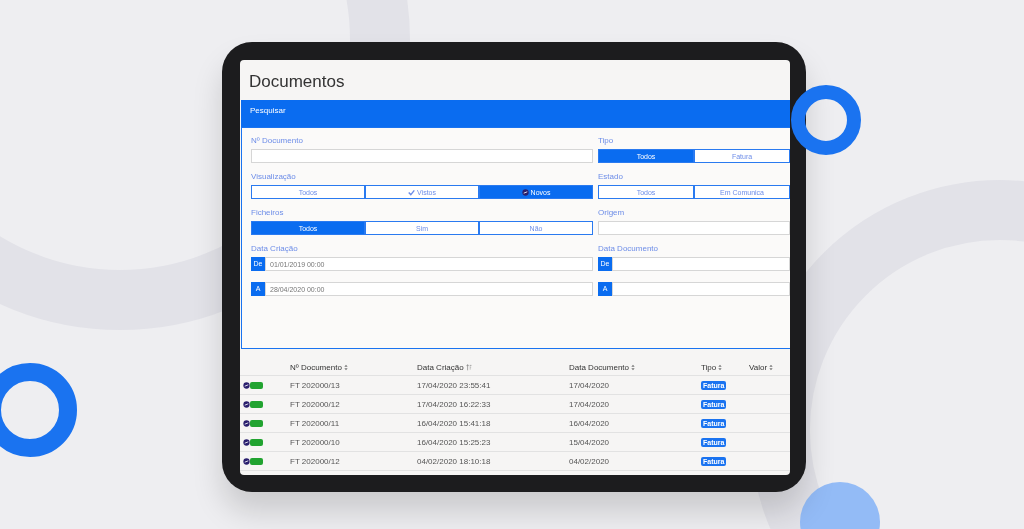  Describe the element at coordinates (725, 367) in the screenshot. I see `column-header: Tipo` at that location.